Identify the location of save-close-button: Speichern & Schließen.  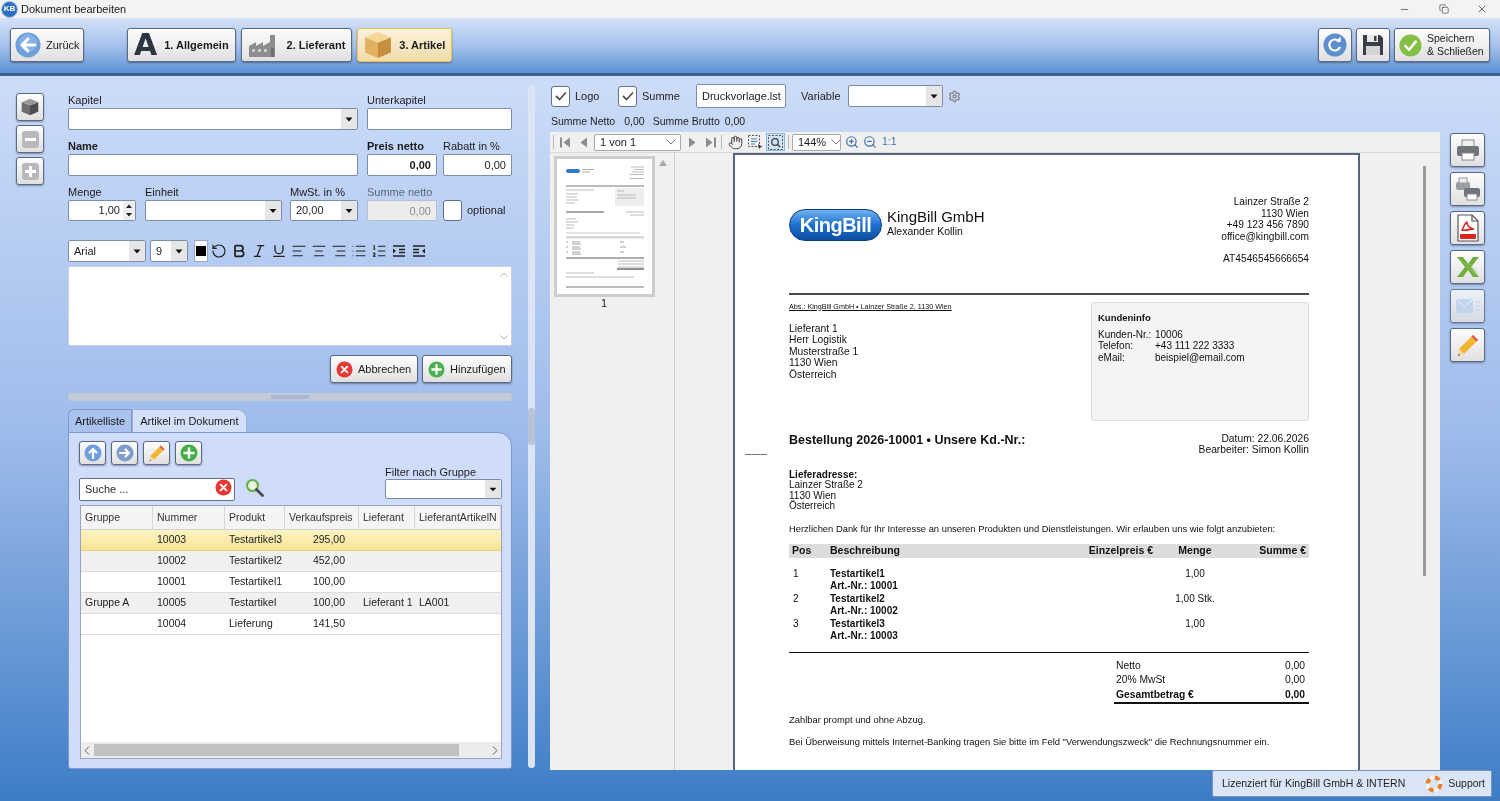
(1442, 45).